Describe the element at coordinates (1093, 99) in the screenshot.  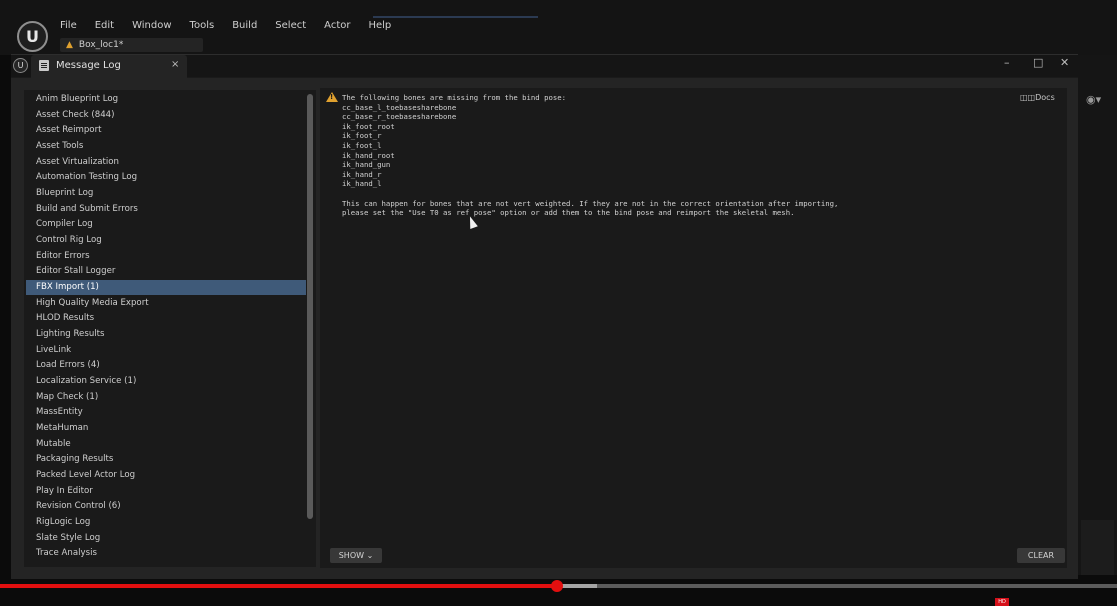
I see `eye-icon: ◉▾` at that location.